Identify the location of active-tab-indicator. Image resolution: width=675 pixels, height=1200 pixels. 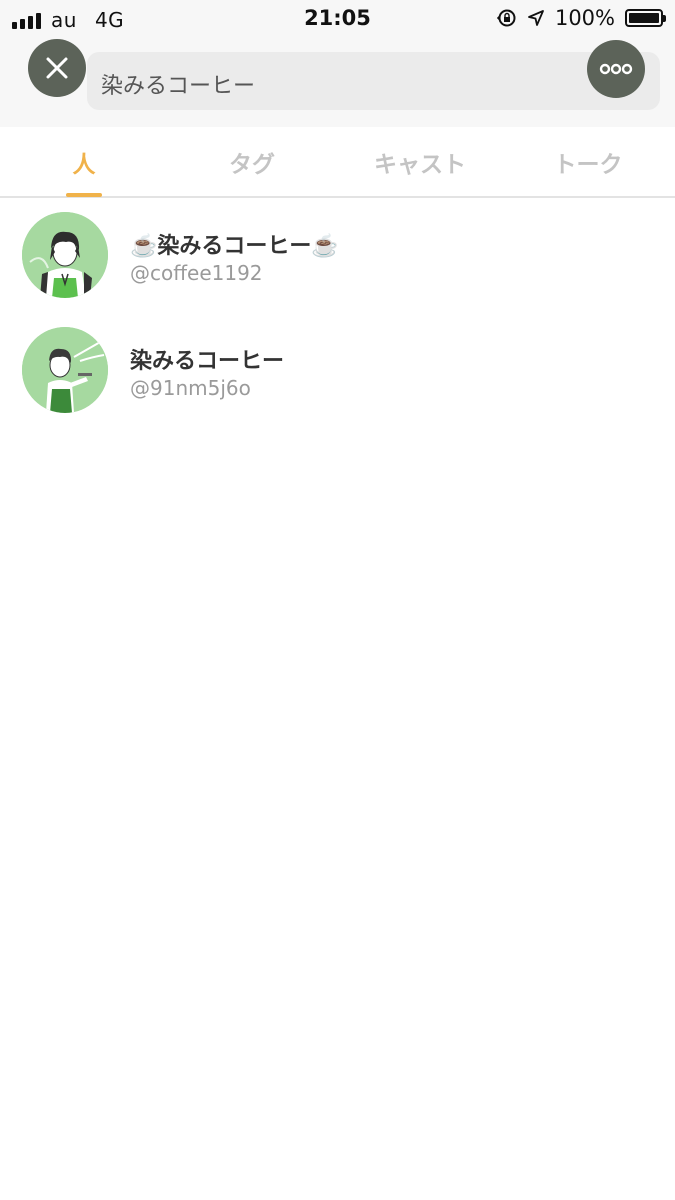
(84, 195).